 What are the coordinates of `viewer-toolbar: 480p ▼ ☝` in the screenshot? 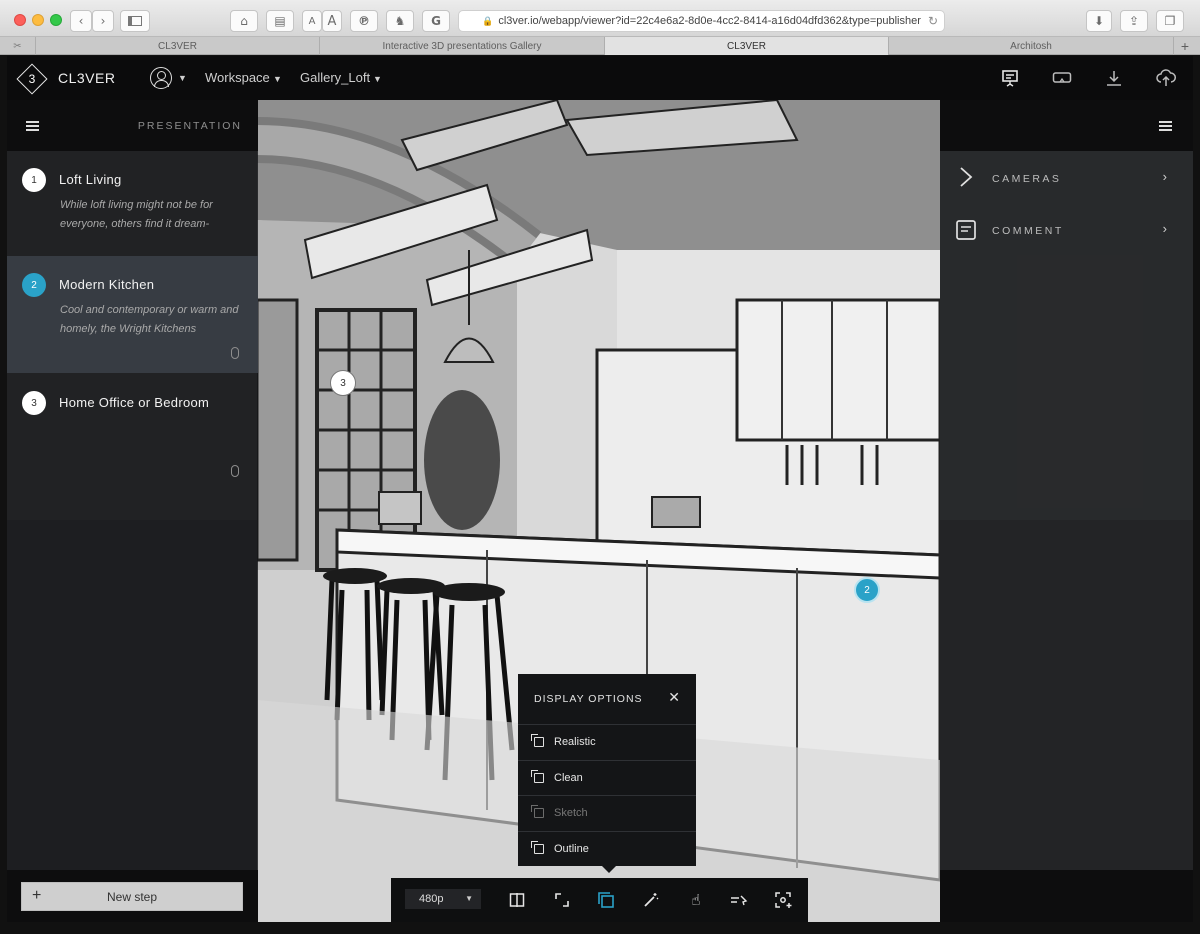 It's located at (599, 900).